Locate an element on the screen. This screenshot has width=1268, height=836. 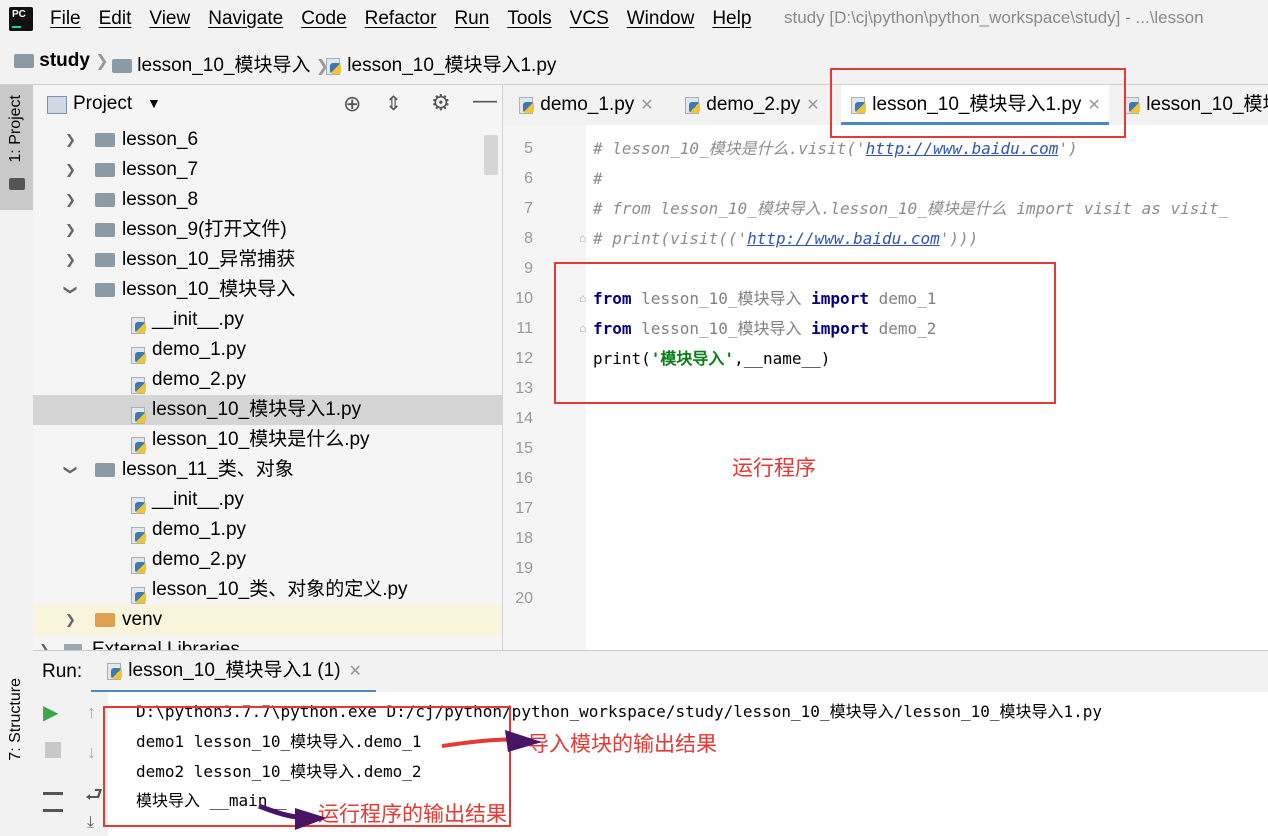
line-number: 12 is located at coordinates (524, 358).